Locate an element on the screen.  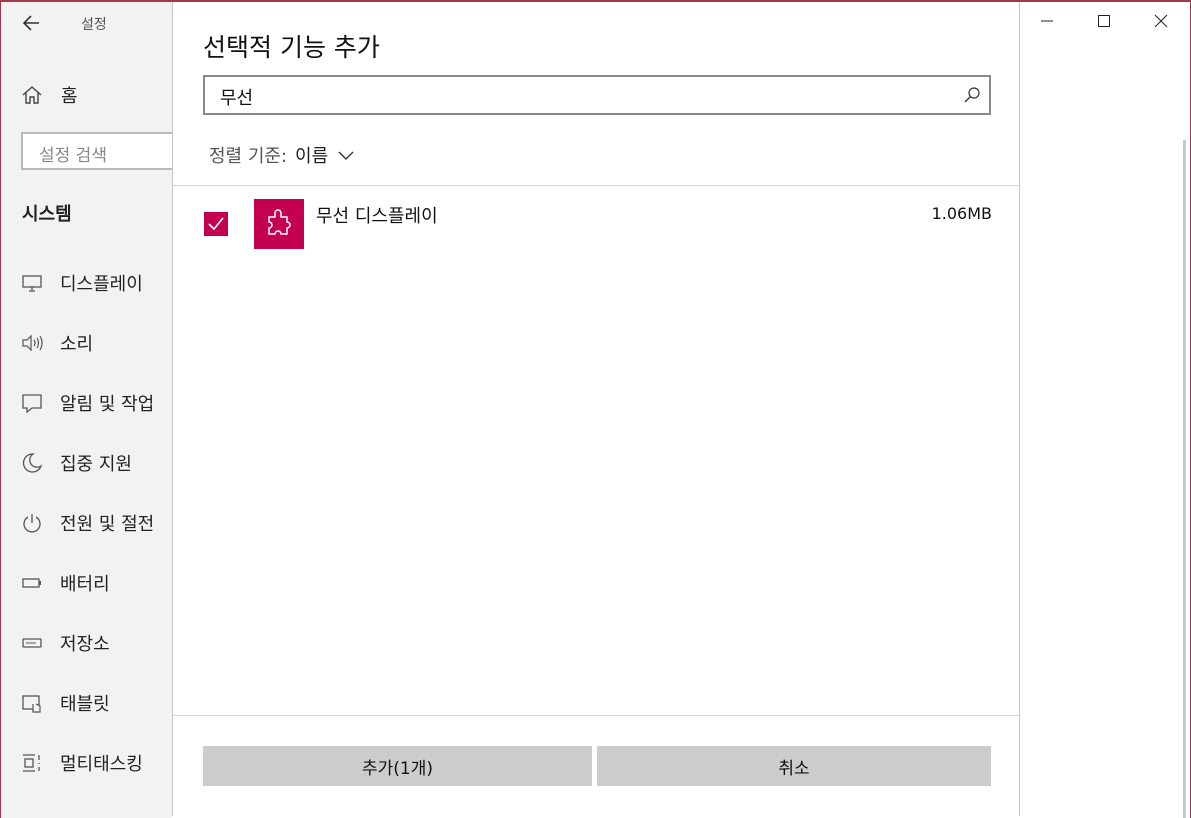
sidebar-item-power: 전원 및 절전 is located at coordinates (96, 523).